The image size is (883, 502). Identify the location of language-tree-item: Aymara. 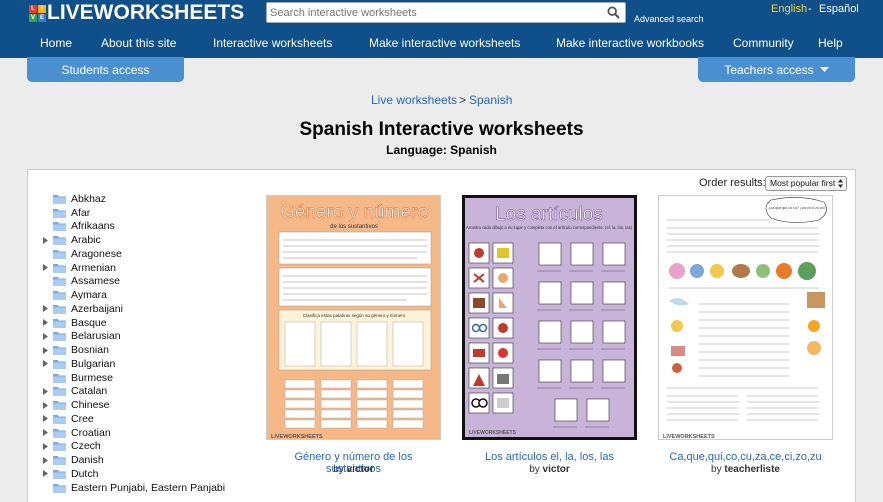
(143, 295).